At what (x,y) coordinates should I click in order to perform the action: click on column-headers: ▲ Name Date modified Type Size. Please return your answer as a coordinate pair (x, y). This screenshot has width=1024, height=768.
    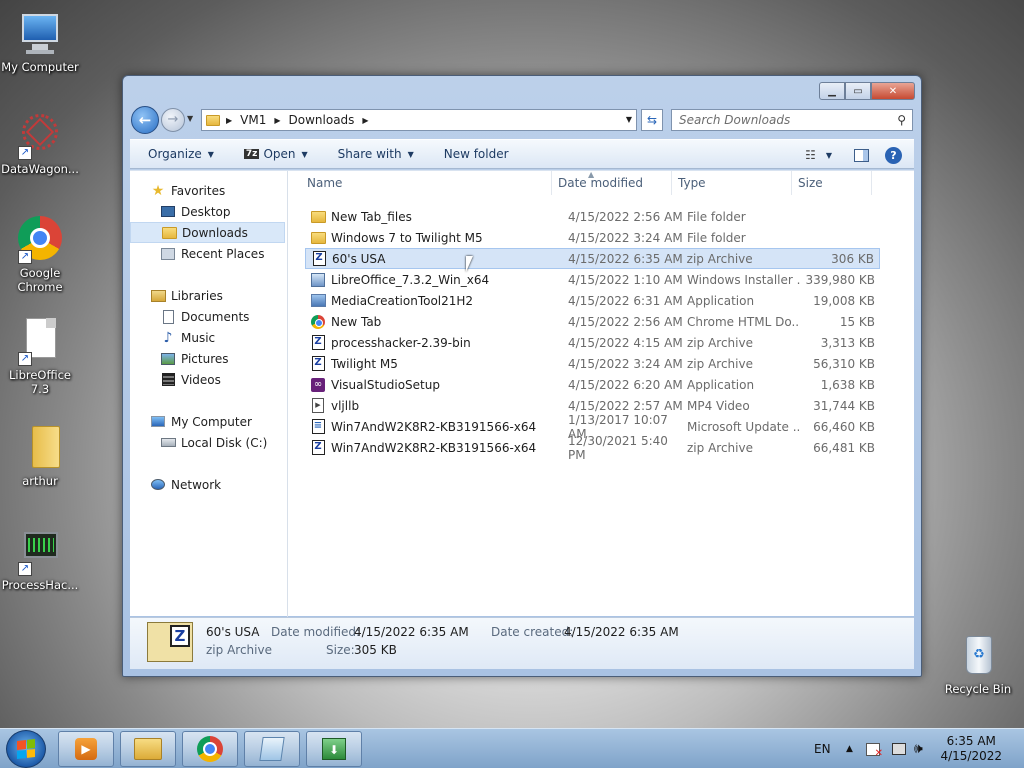
    Looking at the image, I should click on (602, 182).